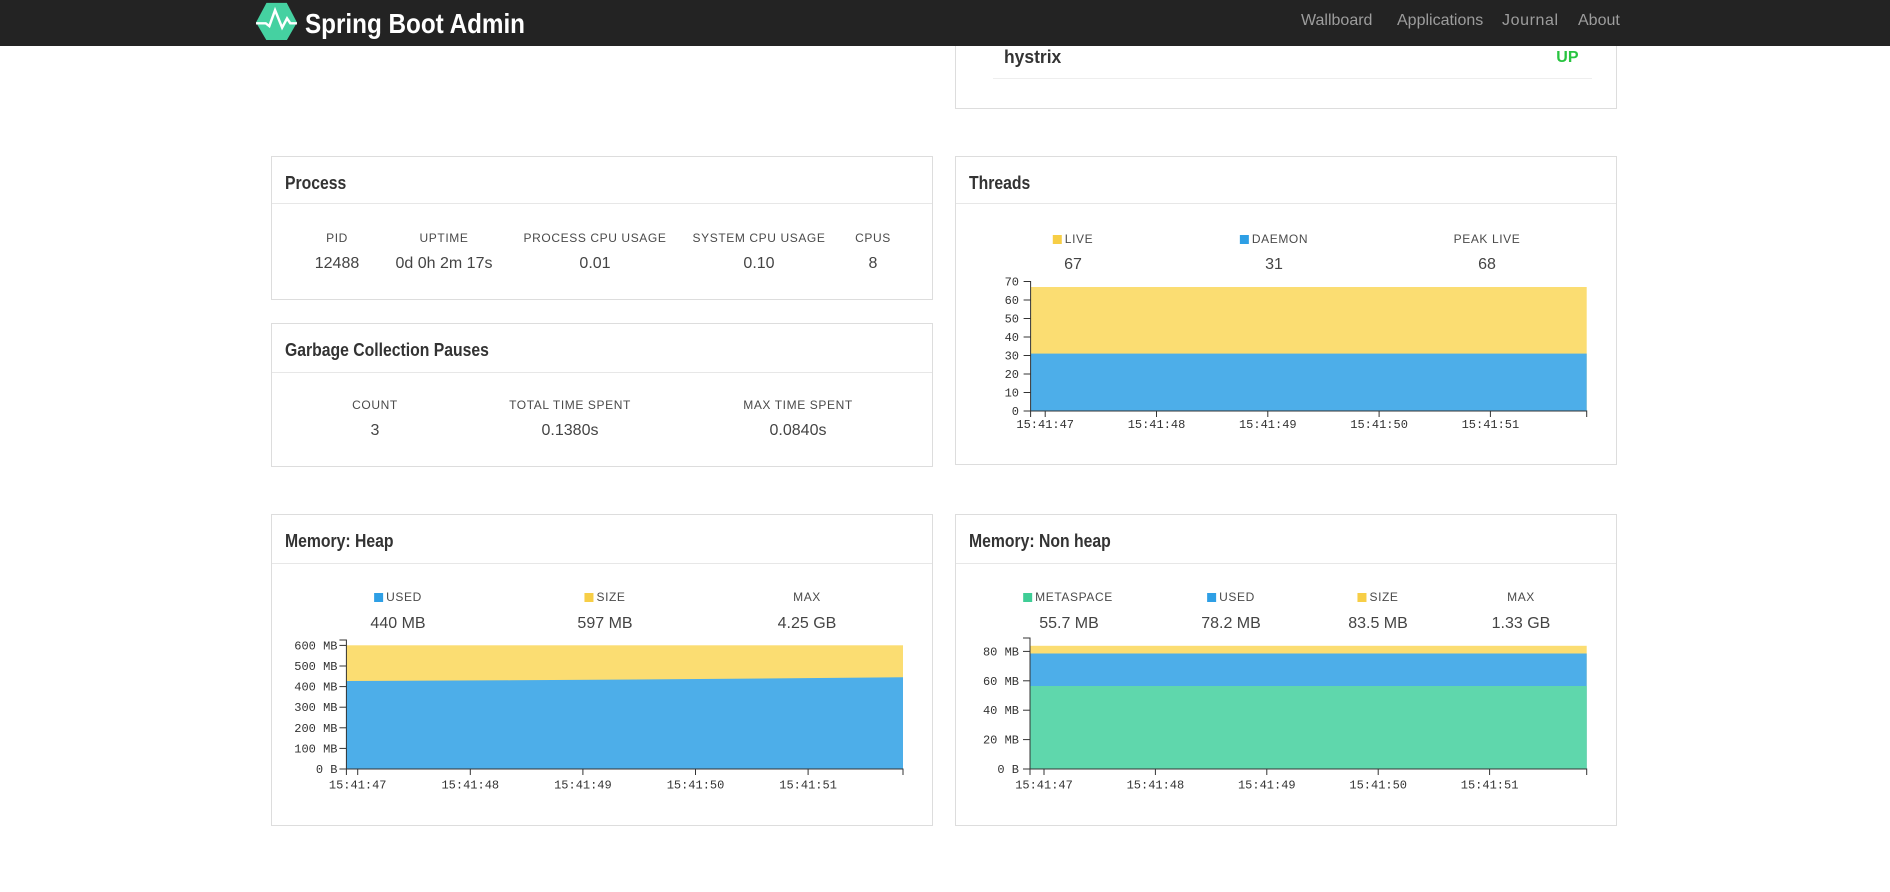  What do you see at coordinates (315, 729) in the screenshot?
I see `svg-text: 200 MB` at bounding box center [315, 729].